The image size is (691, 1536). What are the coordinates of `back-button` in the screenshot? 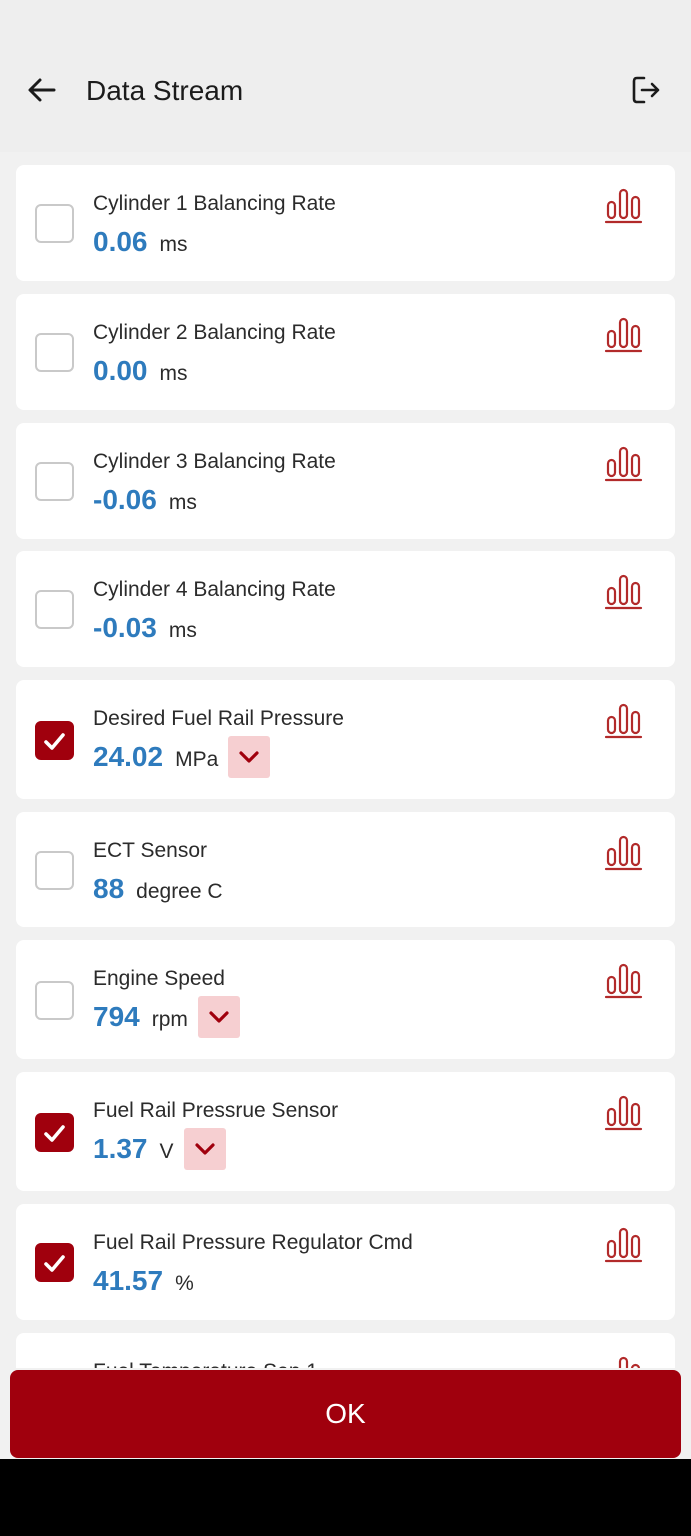 It's located at (42, 90).